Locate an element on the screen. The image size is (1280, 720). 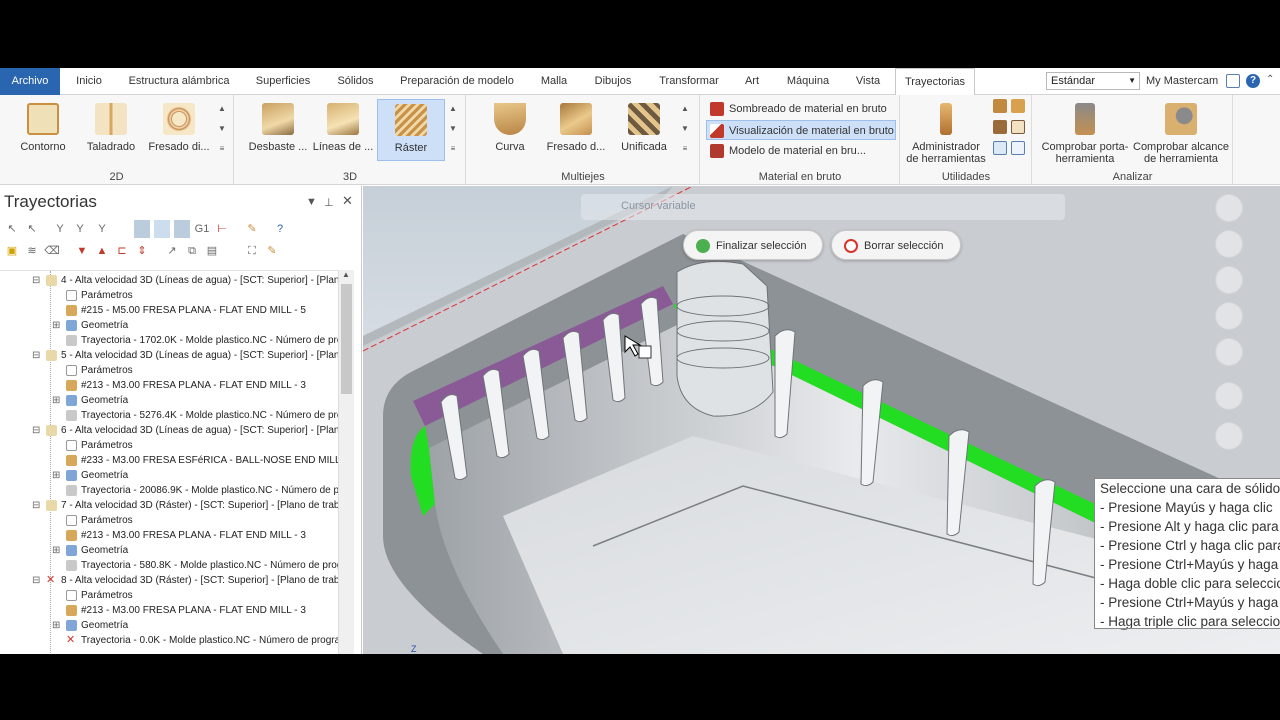
gallery-scroll-multiaxis: ▲ ▼ ≡ is located at coordinates (685, 130).